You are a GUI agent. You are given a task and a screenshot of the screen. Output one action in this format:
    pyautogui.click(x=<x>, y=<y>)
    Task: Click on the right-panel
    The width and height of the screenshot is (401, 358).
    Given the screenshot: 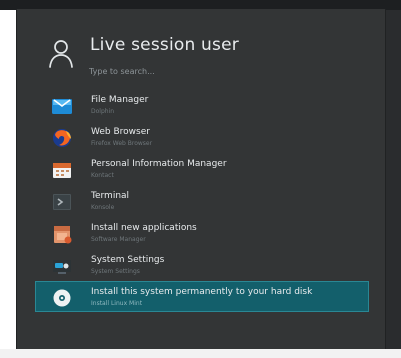 What is the action you would take?
    pyautogui.click(x=393, y=180)
    